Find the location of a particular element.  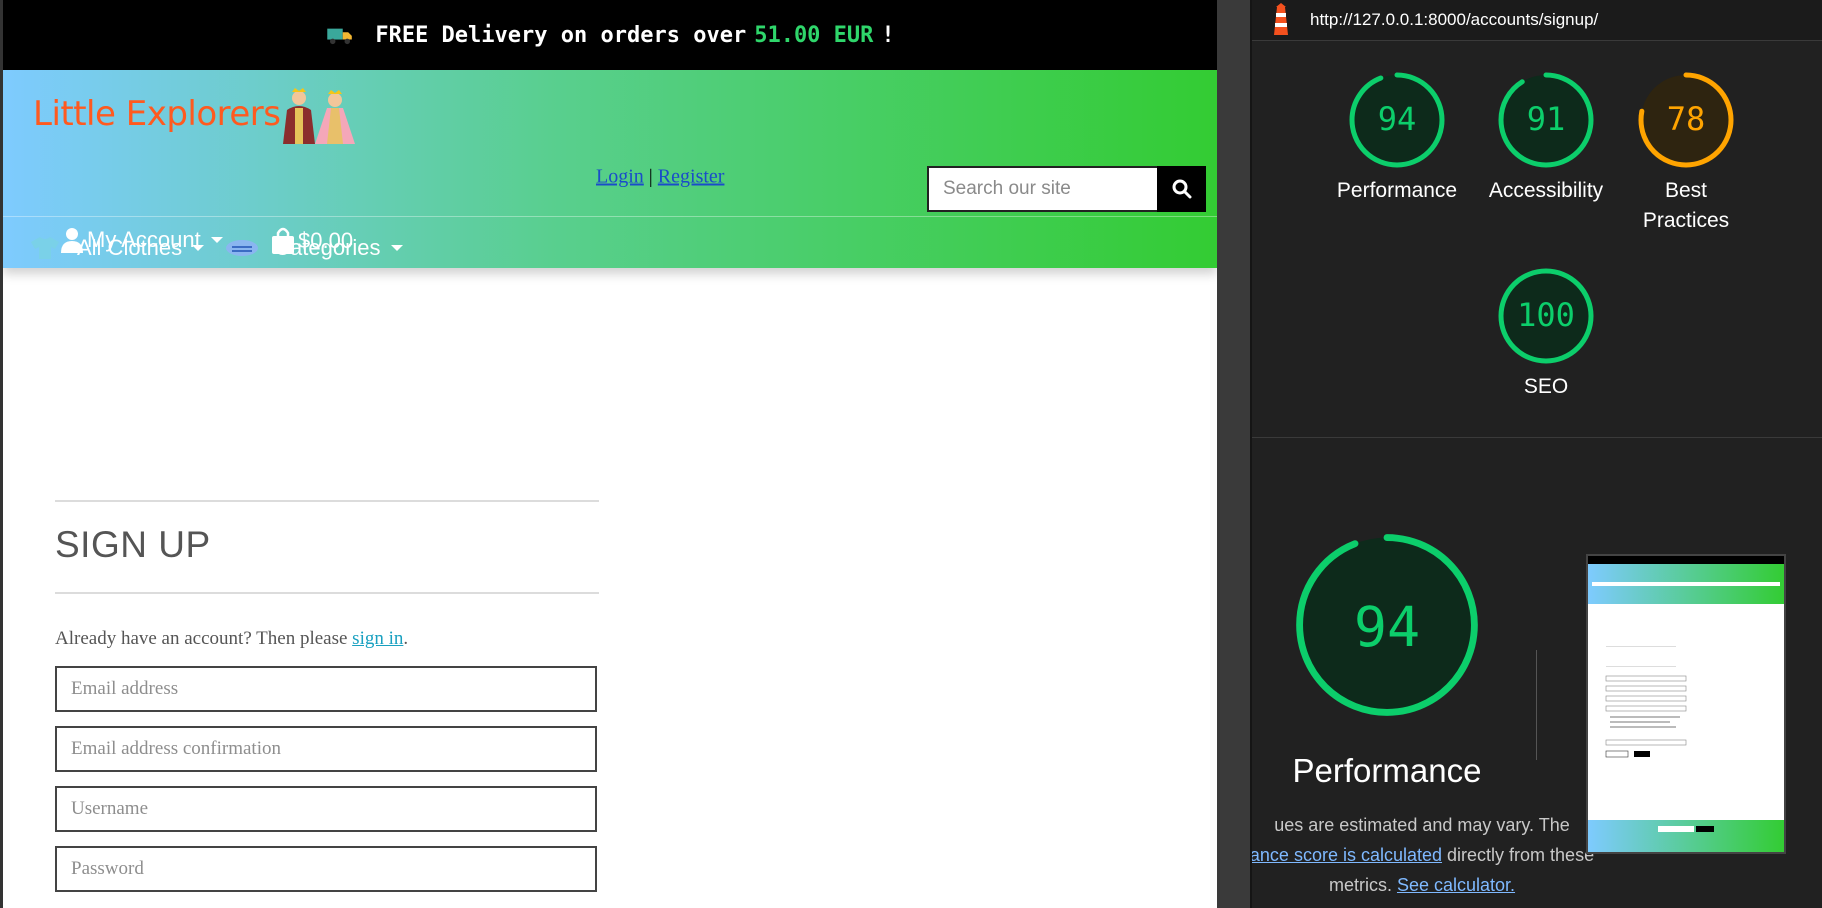

seo-gauge: 100 SEO is located at coordinates (1546, 334).